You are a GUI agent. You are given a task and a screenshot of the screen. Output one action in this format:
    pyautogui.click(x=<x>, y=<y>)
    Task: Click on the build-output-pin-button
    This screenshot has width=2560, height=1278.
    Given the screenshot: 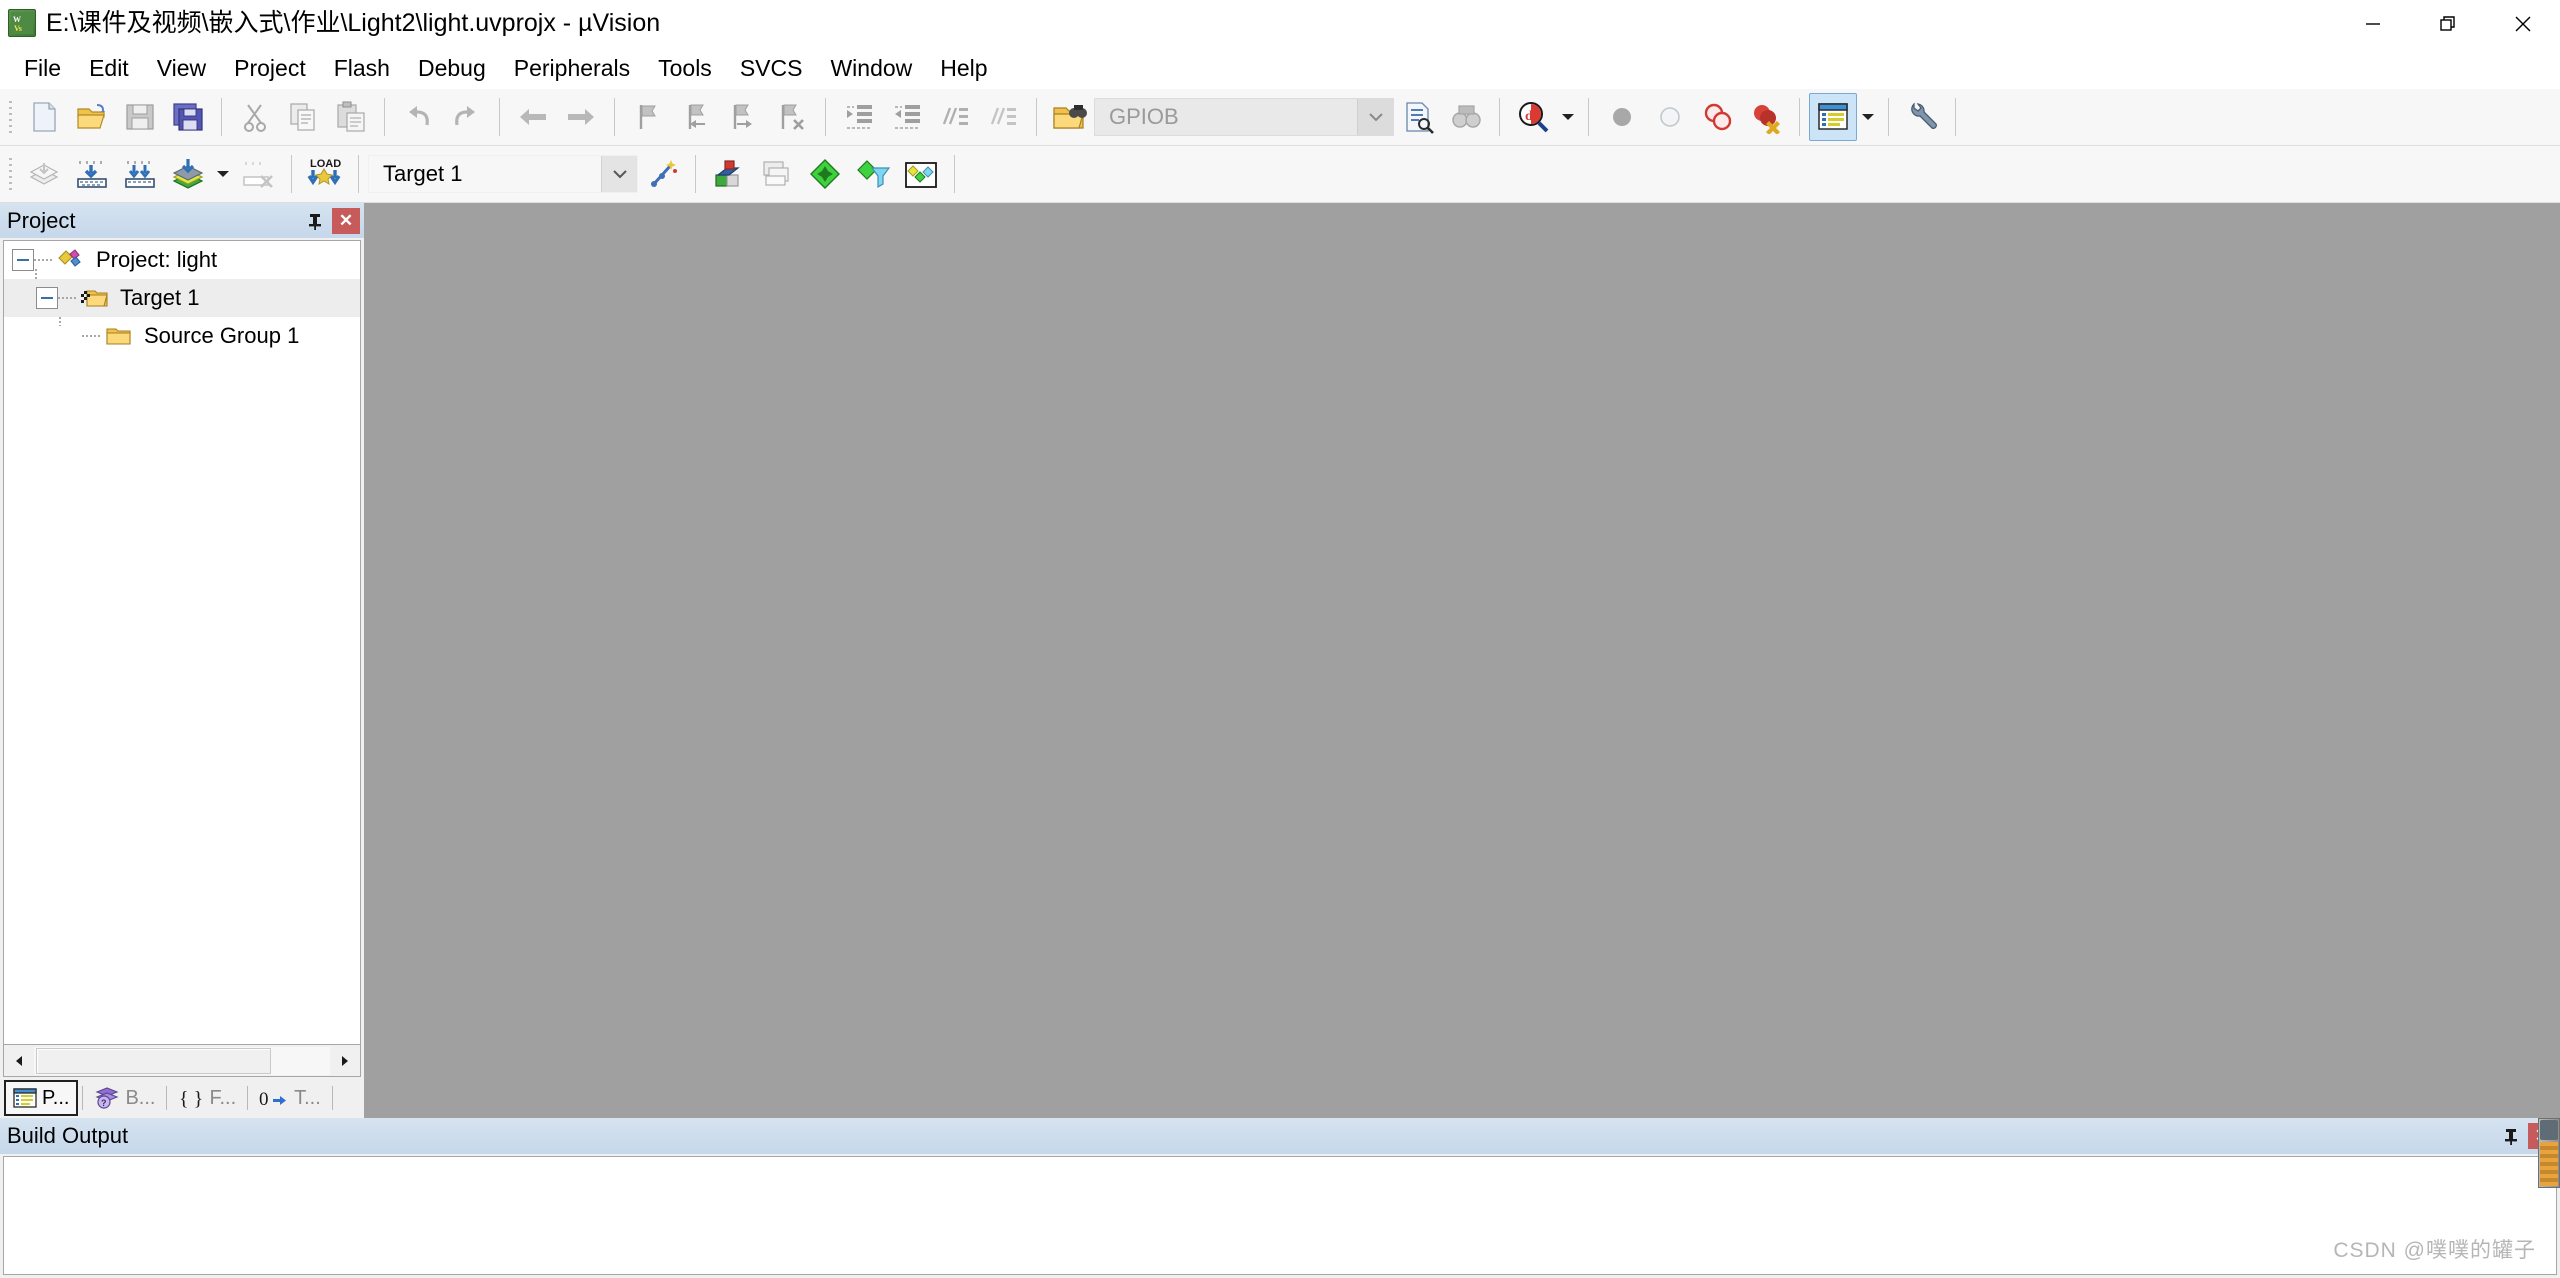 What is the action you would take?
    pyautogui.click(x=2511, y=1136)
    